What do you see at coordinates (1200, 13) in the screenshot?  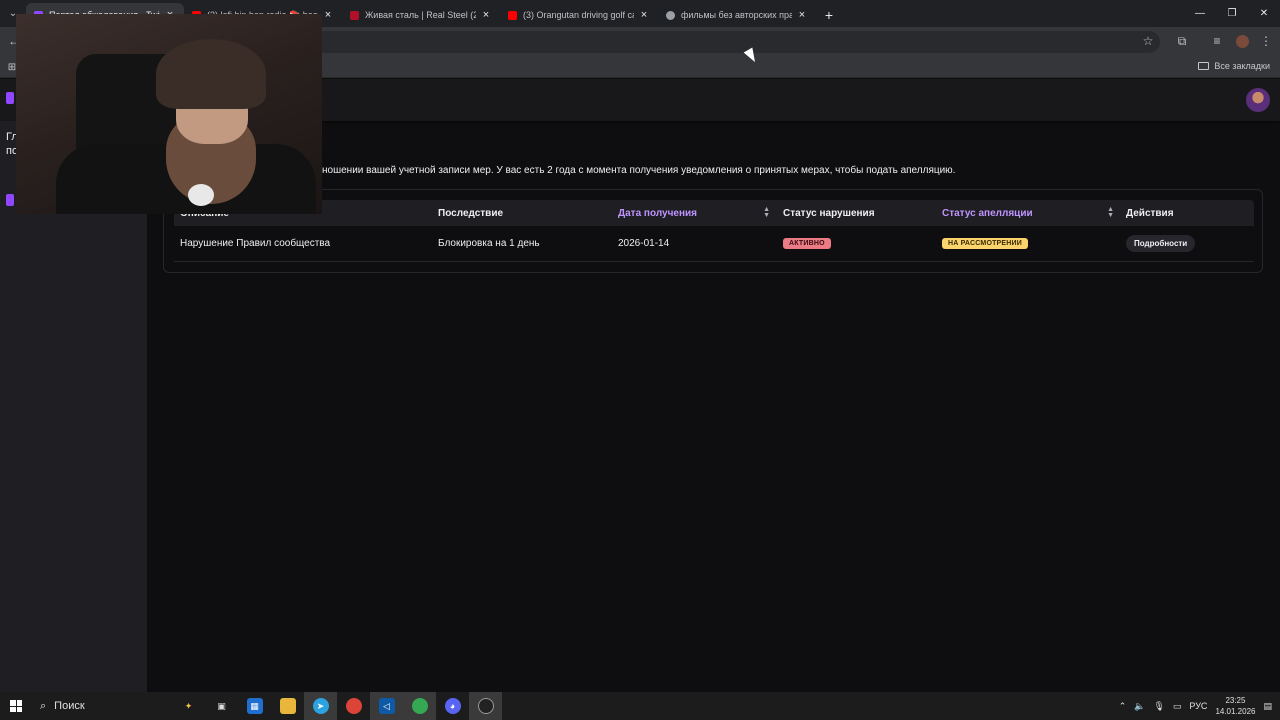 I see `minimize-icon: —` at bounding box center [1200, 13].